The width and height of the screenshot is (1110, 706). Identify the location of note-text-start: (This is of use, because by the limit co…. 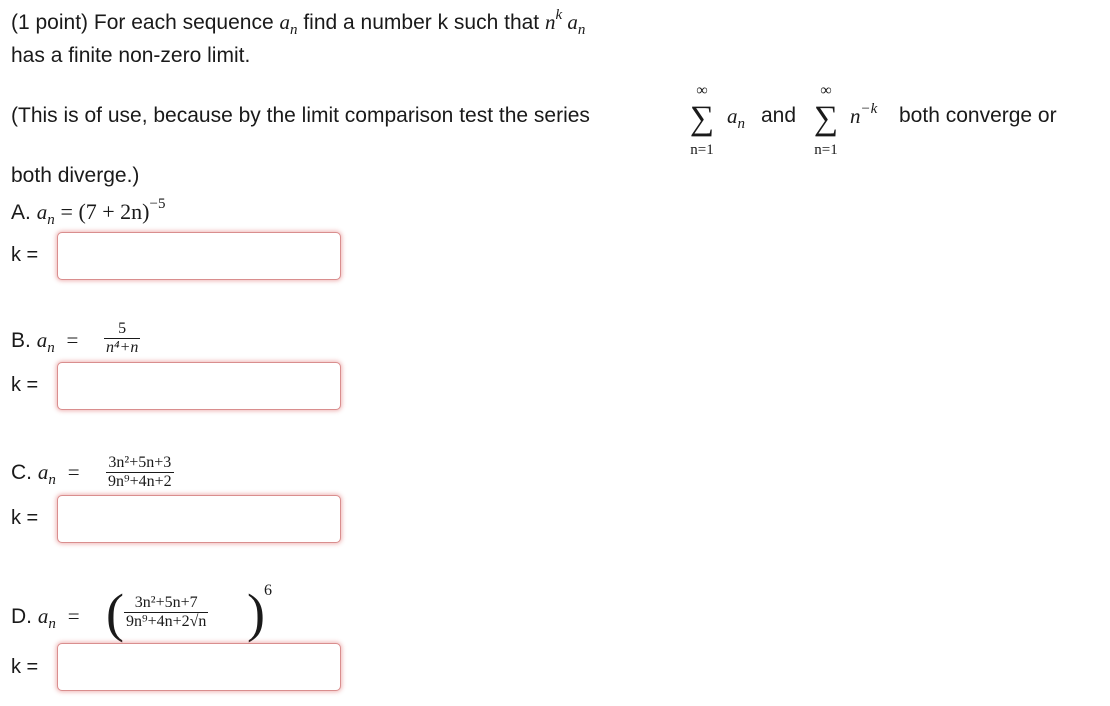
(300, 115).